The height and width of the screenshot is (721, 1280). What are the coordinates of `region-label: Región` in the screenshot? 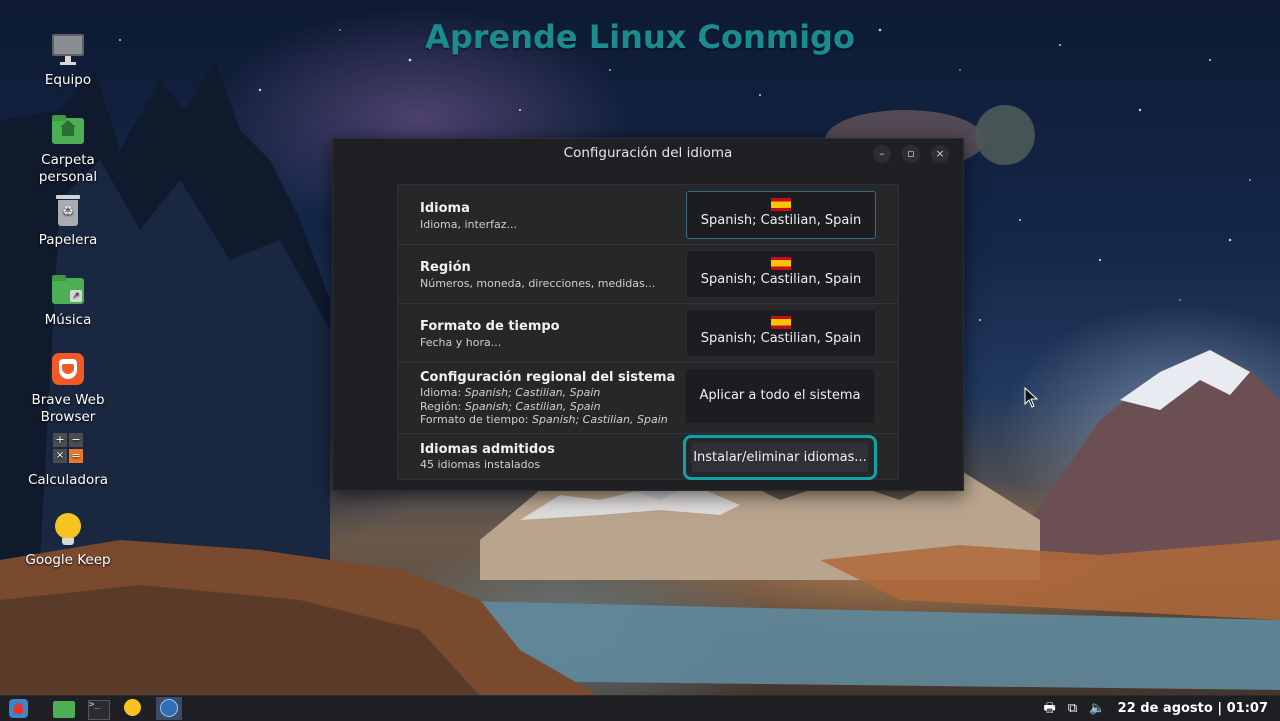 It's located at (445, 267).